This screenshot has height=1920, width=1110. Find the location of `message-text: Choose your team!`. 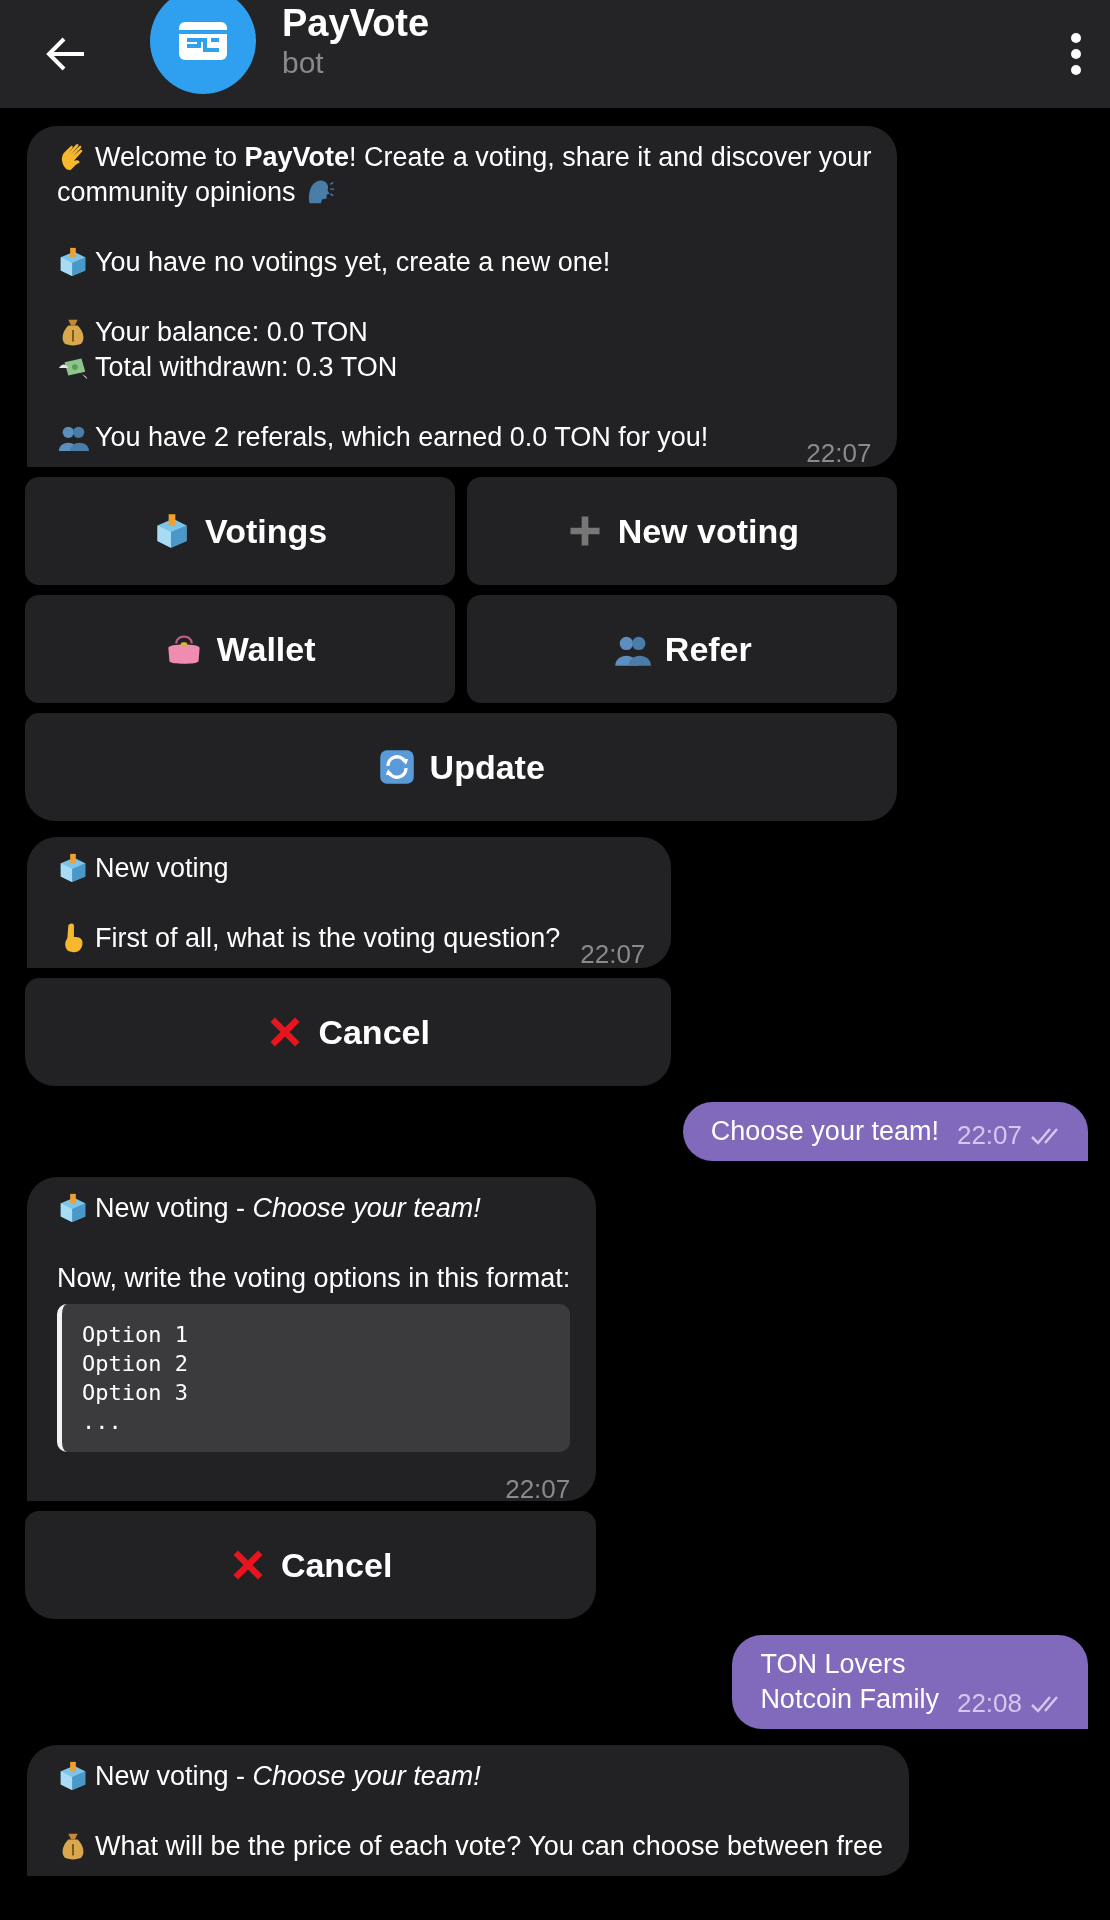

message-text: Choose your team! is located at coordinates (824, 1131).